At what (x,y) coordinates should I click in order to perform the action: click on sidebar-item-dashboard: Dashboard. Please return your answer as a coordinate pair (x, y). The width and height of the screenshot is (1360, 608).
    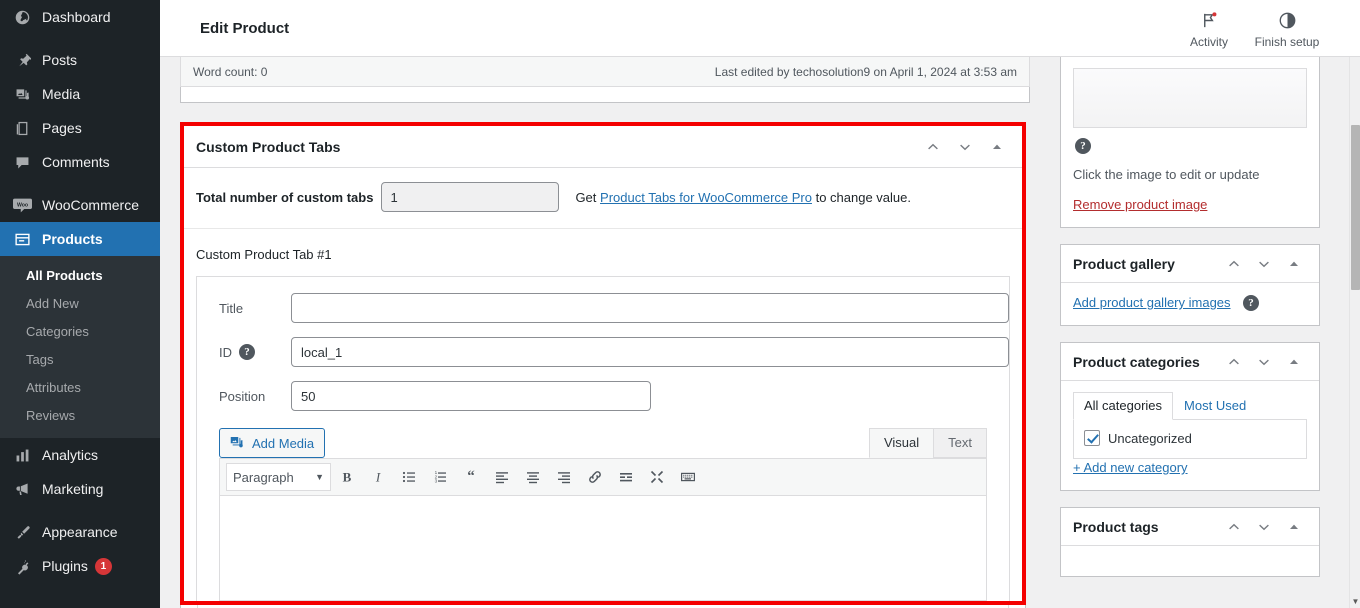
    Looking at the image, I should click on (80, 17).